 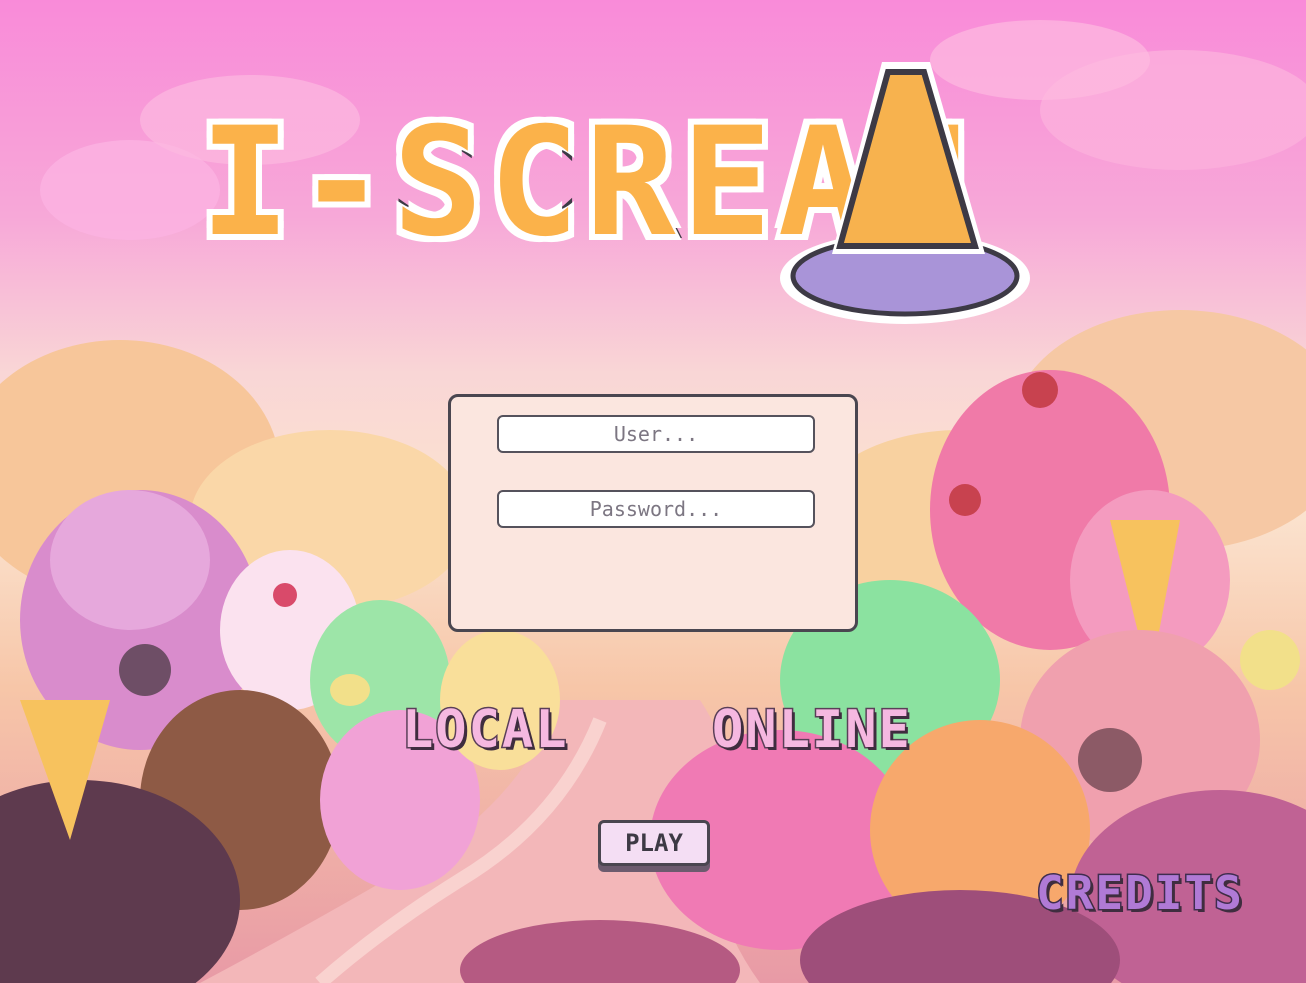 I want to click on play-button: PLAY, so click(x=654, y=843).